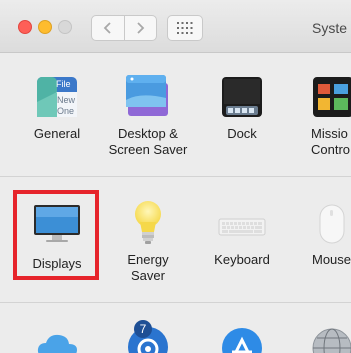  Describe the element at coordinates (148, 225) in the screenshot. I see `lightbulb-icon` at that location.